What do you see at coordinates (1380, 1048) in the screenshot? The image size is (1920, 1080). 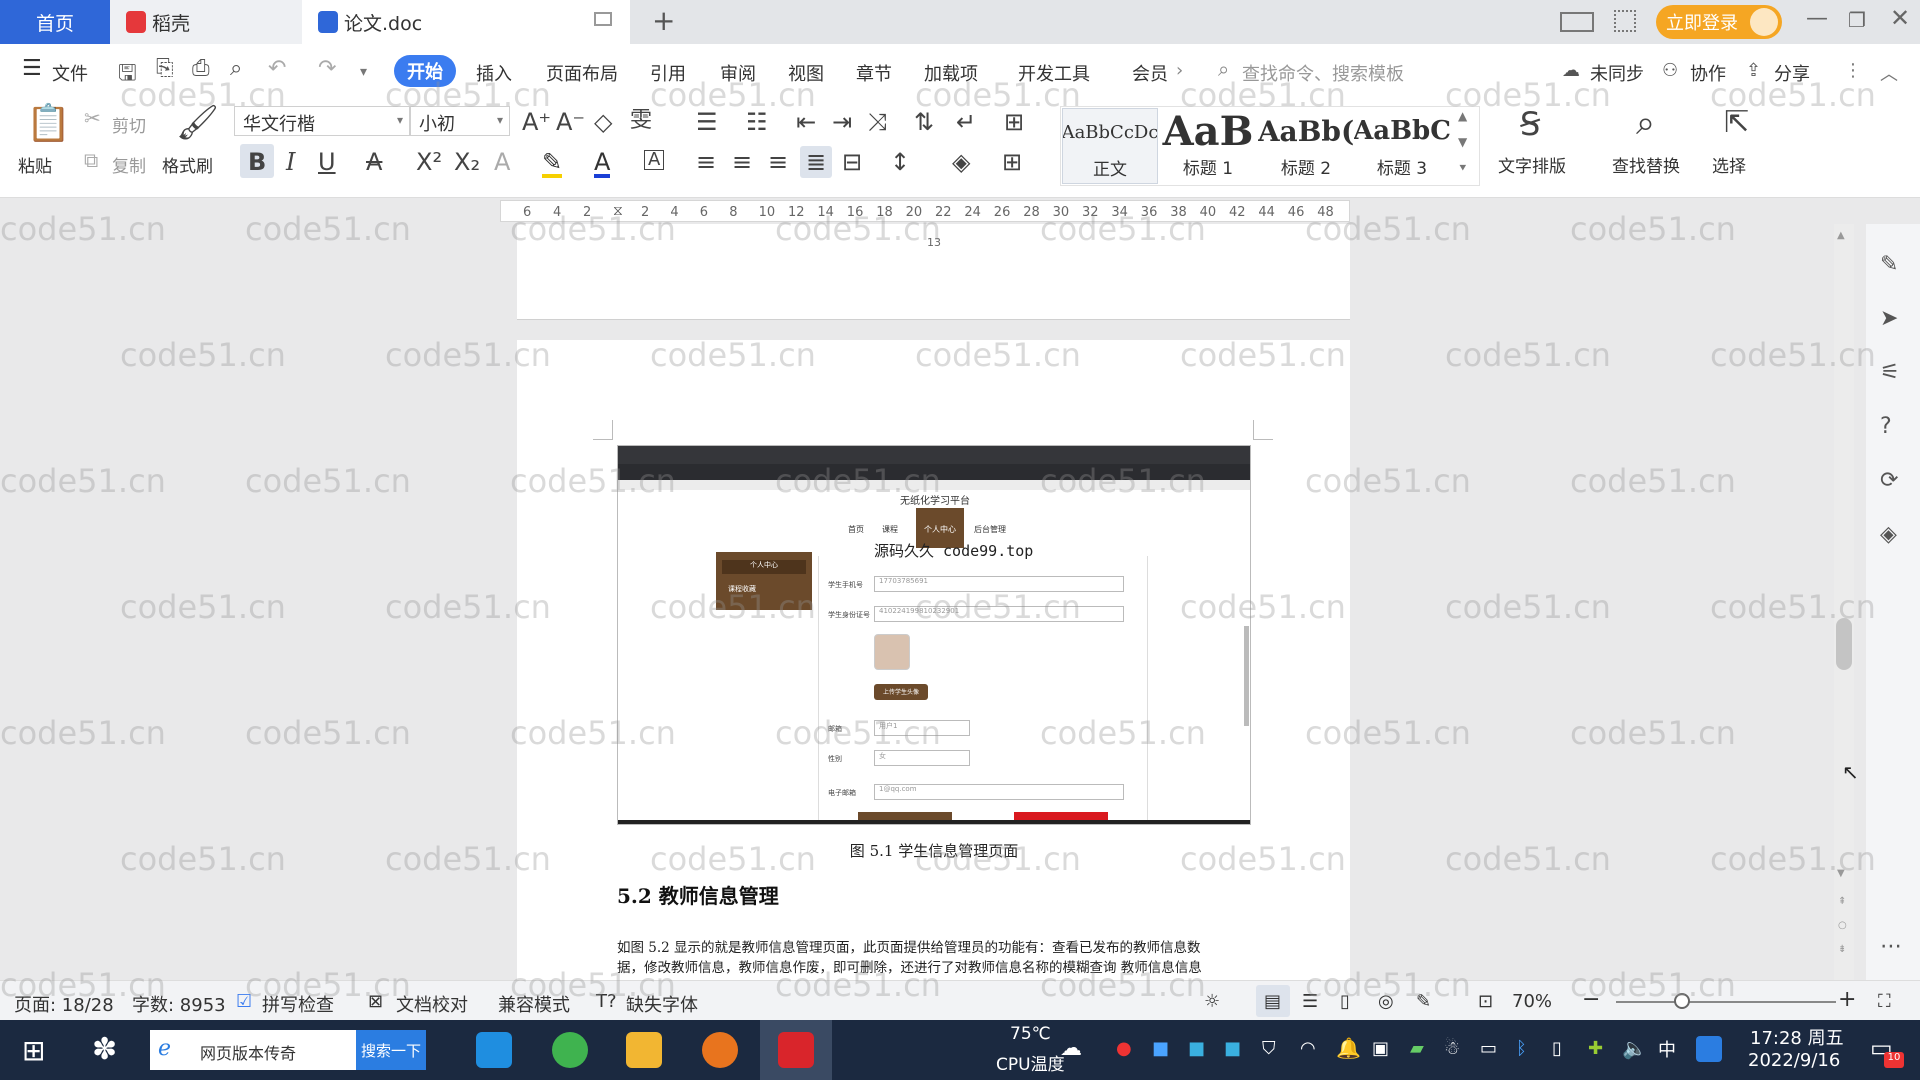 I see `tray-app-icon: ▣` at bounding box center [1380, 1048].